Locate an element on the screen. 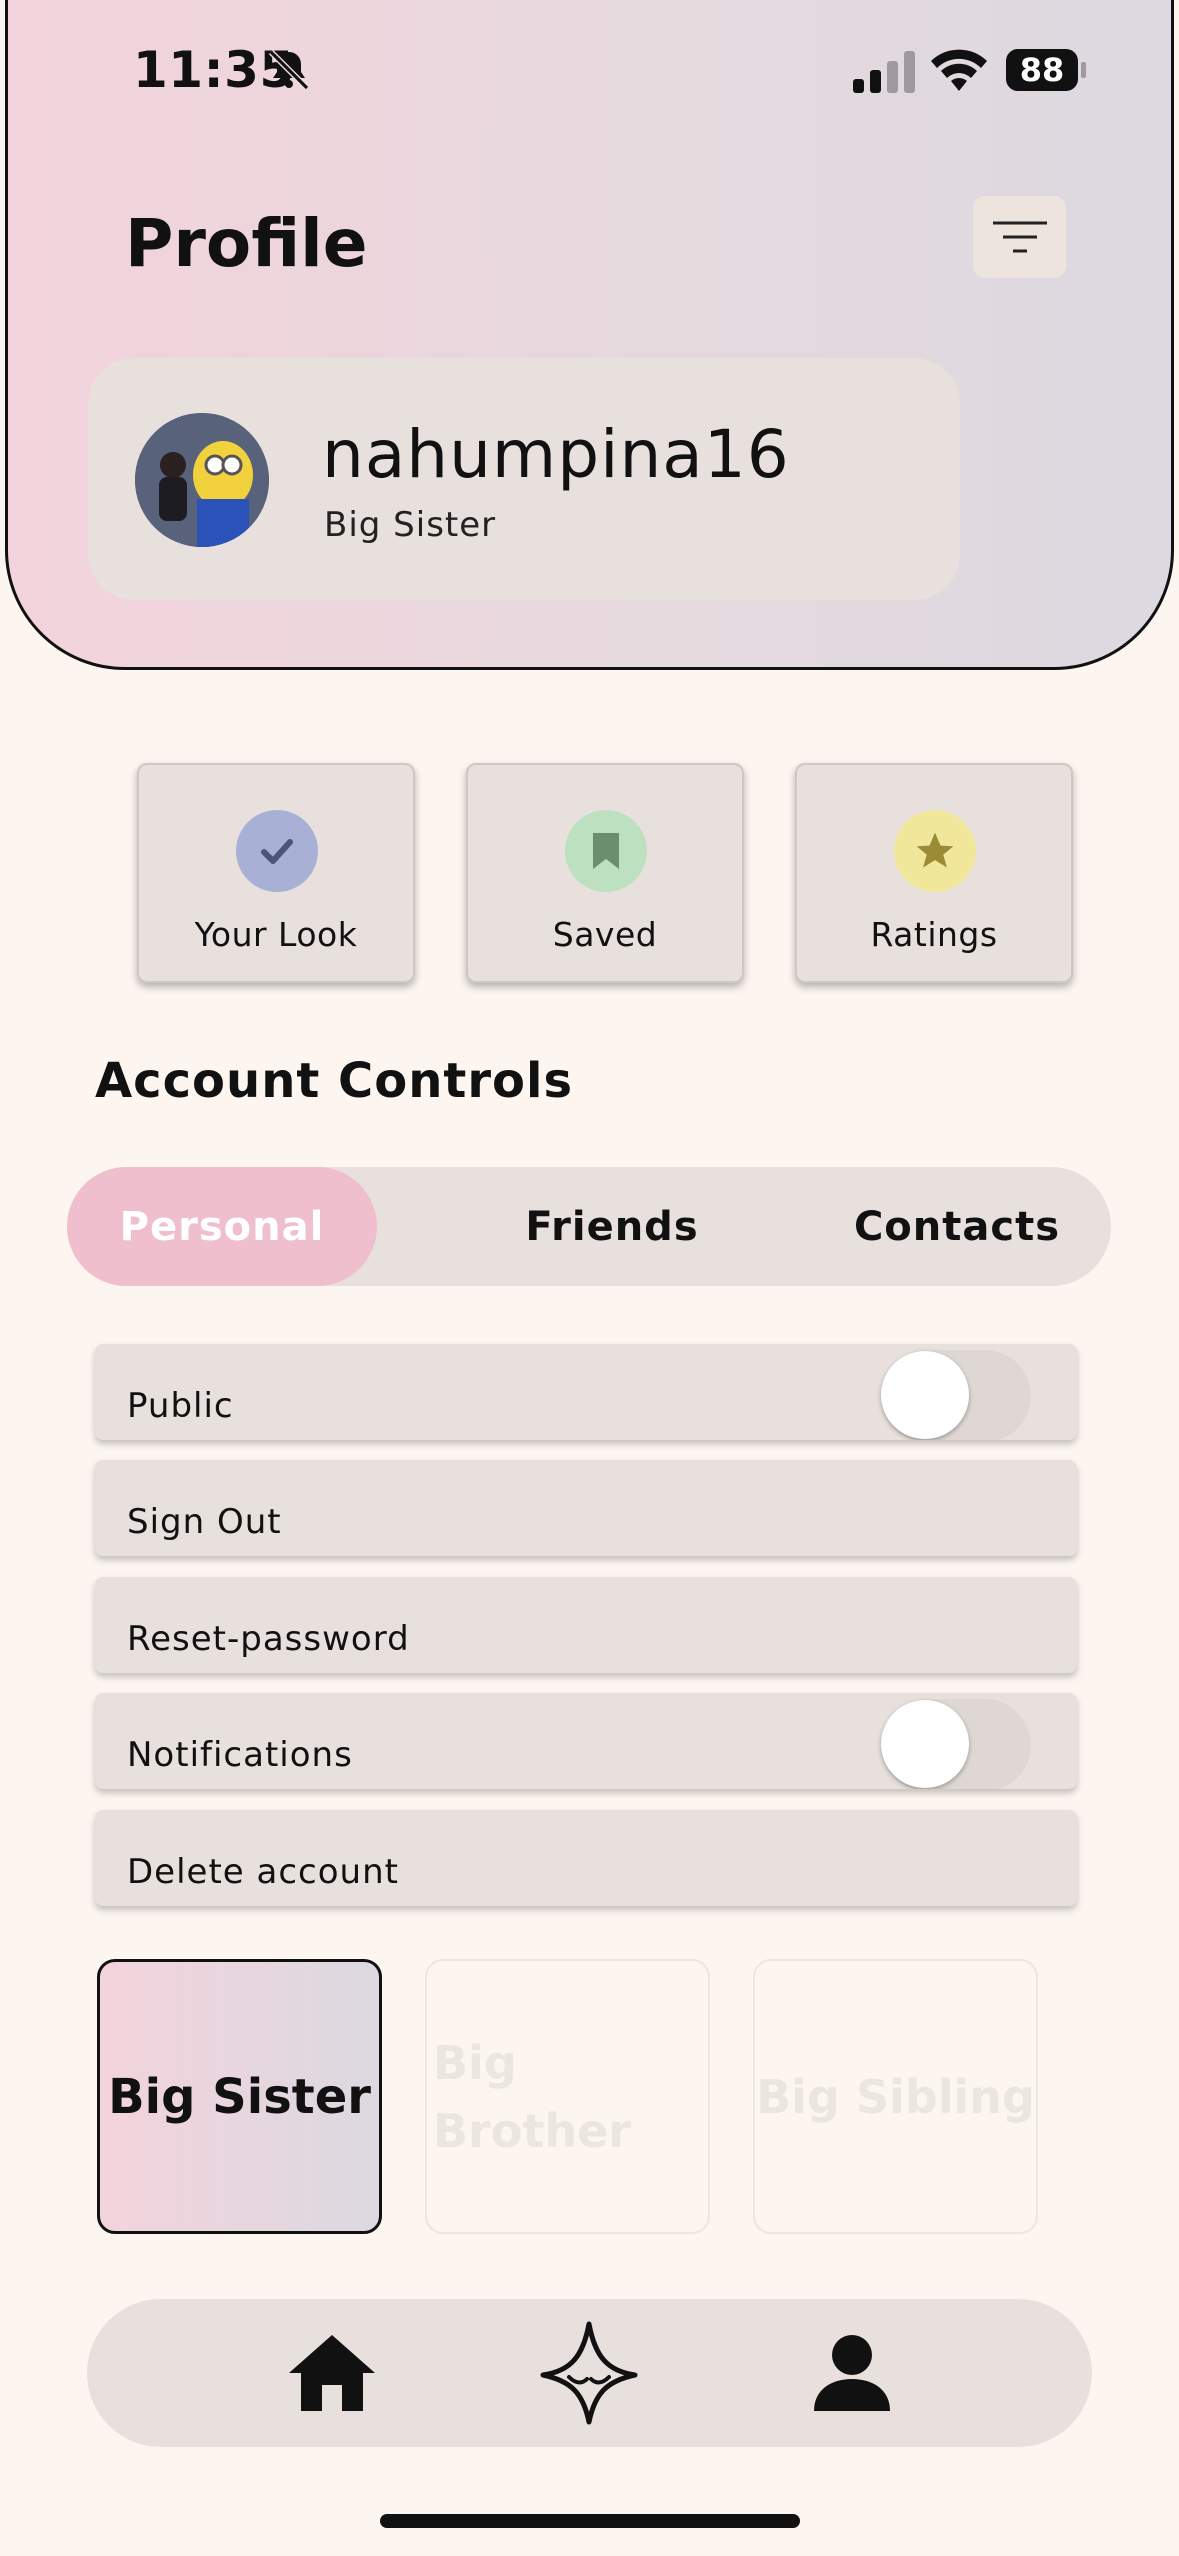 This screenshot has width=1179, height=2556. status-bar: 11:35 88 is located at coordinates (589, 76).